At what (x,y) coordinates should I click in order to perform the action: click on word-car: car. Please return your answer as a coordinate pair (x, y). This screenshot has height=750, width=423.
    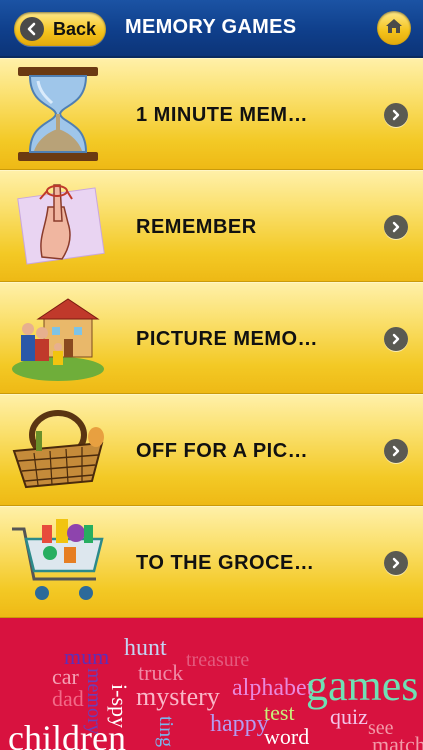
    Looking at the image, I should click on (65, 676).